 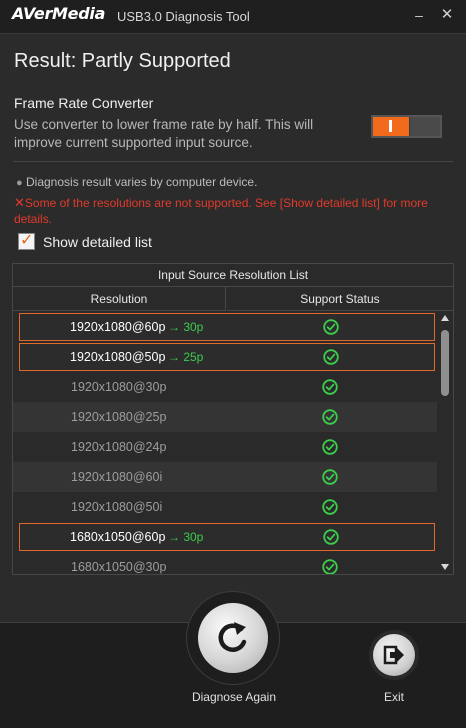 What do you see at coordinates (225, 387) in the screenshot?
I see `table-row: 1920x1080@30p` at bounding box center [225, 387].